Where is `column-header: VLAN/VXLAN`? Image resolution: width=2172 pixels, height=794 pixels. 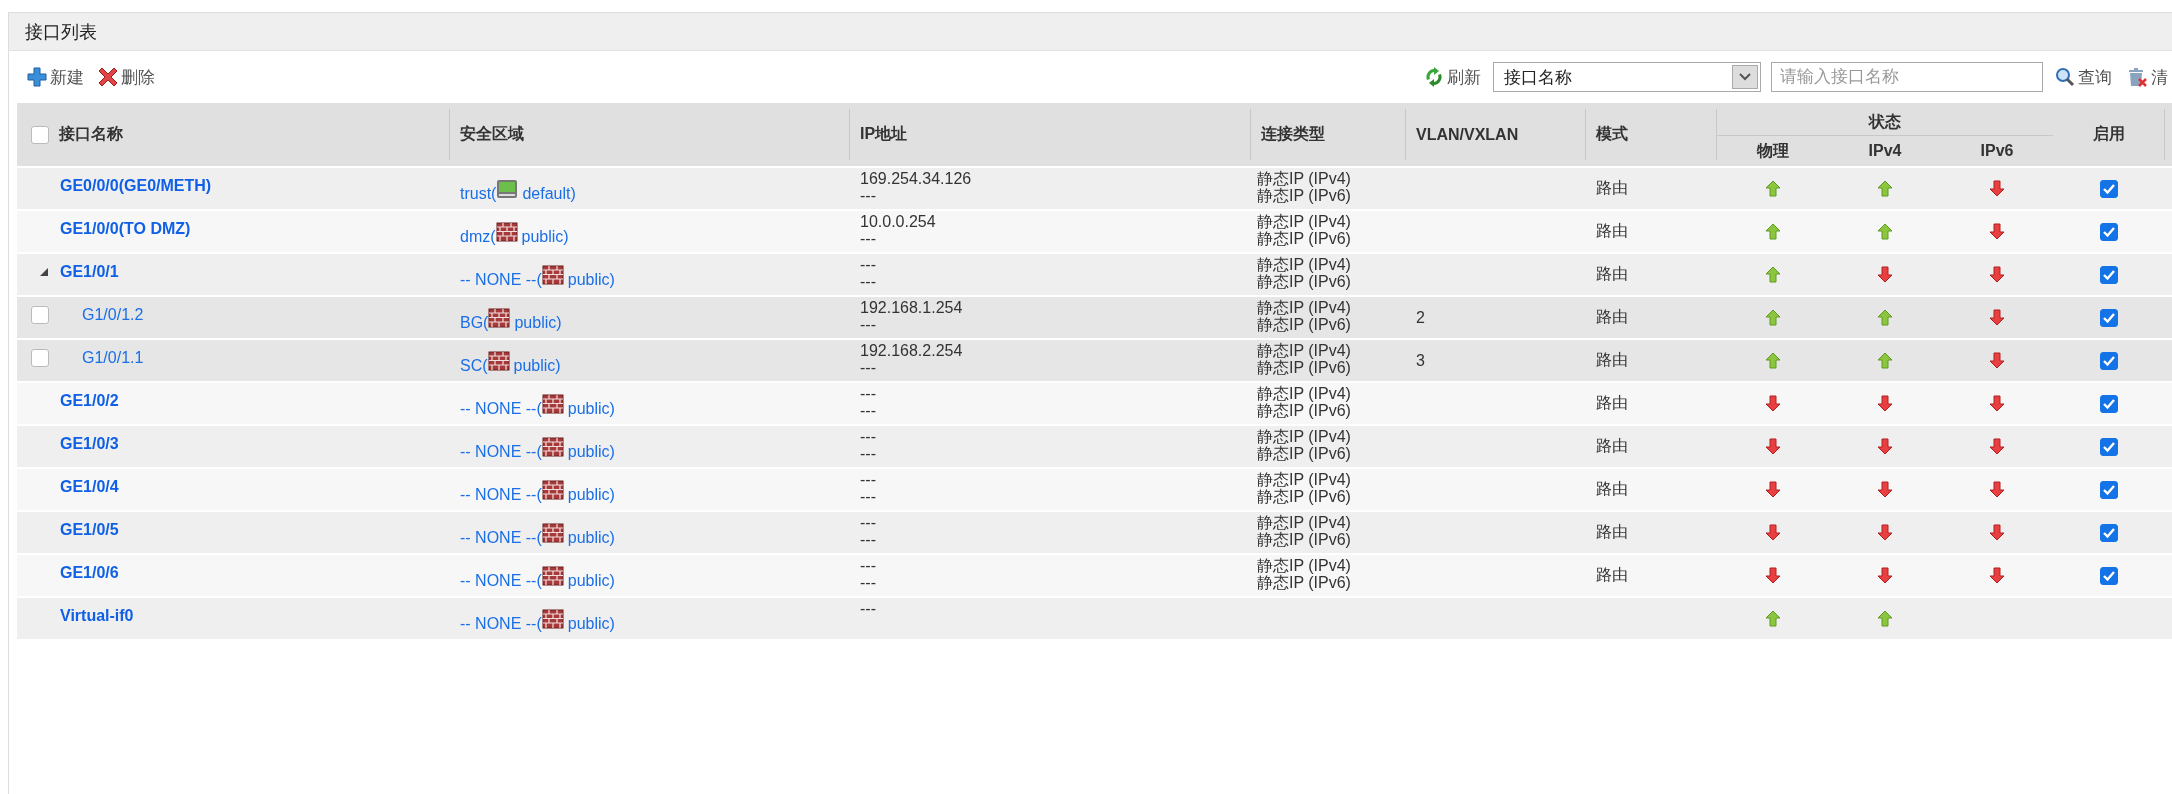
column-header: VLAN/VXLAN is located at coordinates (1467, 134).